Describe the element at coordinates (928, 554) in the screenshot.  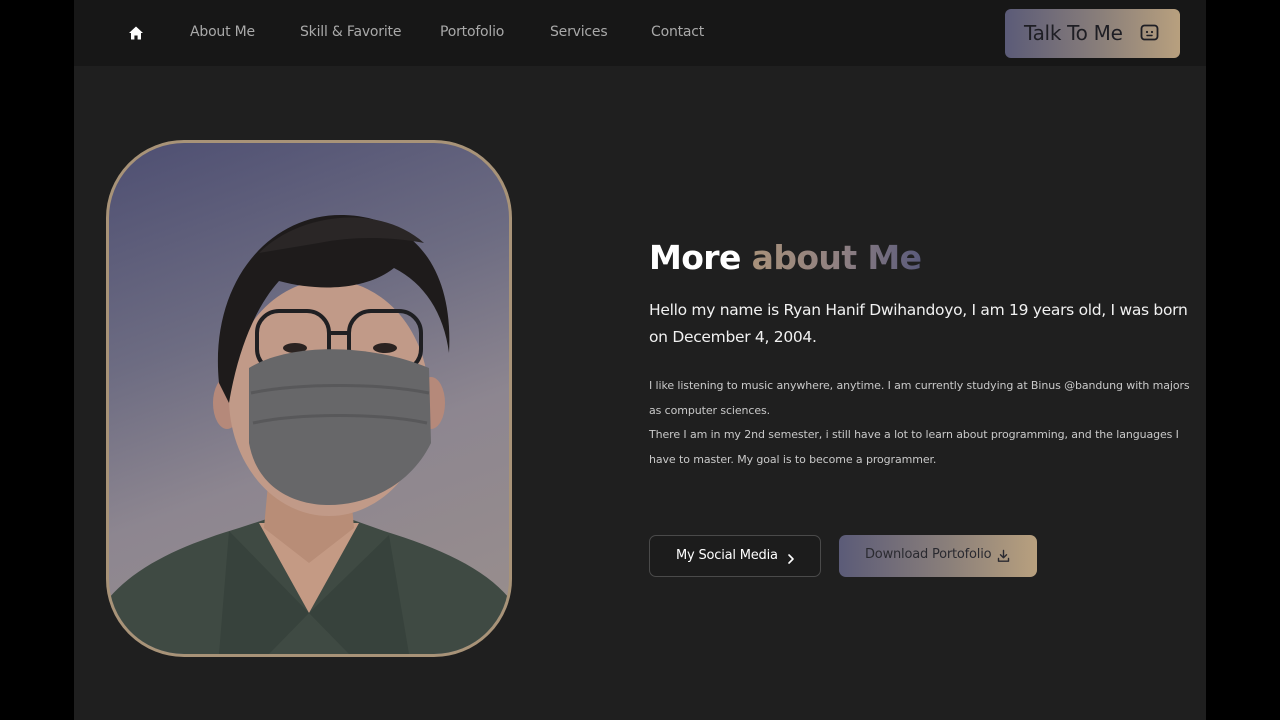
I see `download-portofolio-label: Download Portofolio` at that location.